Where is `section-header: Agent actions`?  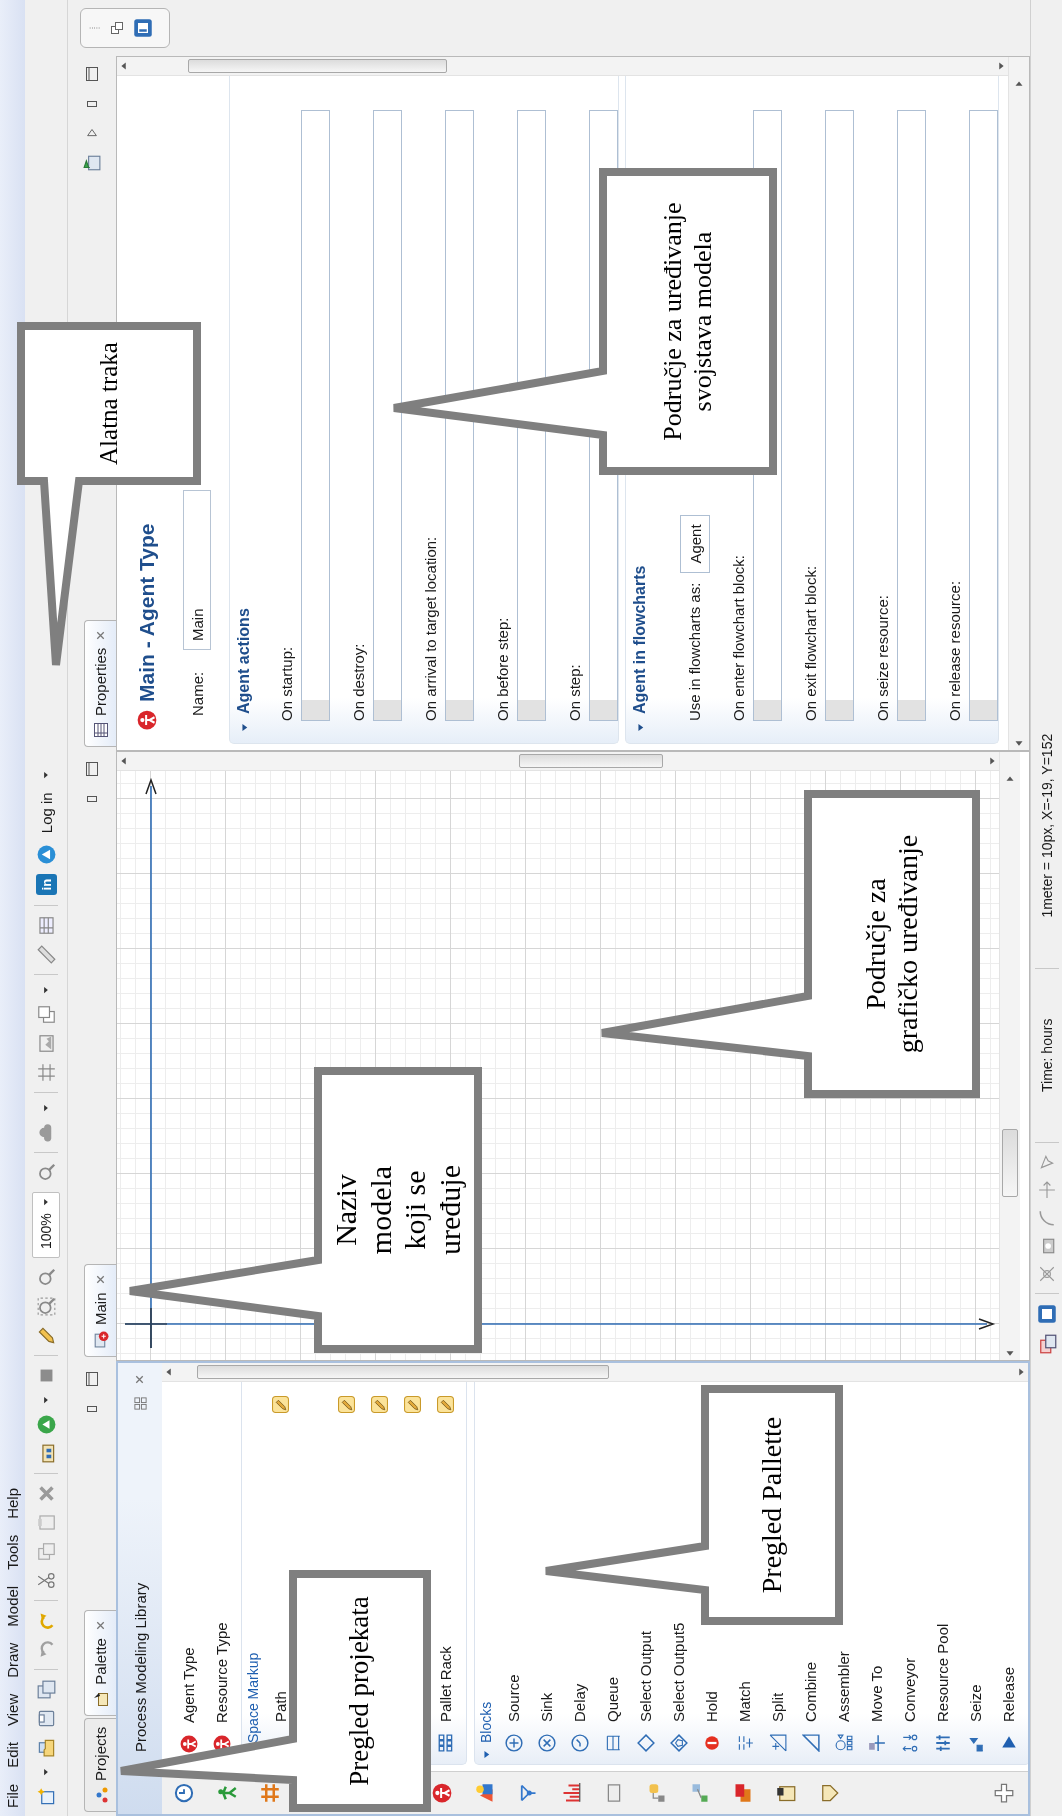 section-header: Agent actions is located at coordinates (244, 661).